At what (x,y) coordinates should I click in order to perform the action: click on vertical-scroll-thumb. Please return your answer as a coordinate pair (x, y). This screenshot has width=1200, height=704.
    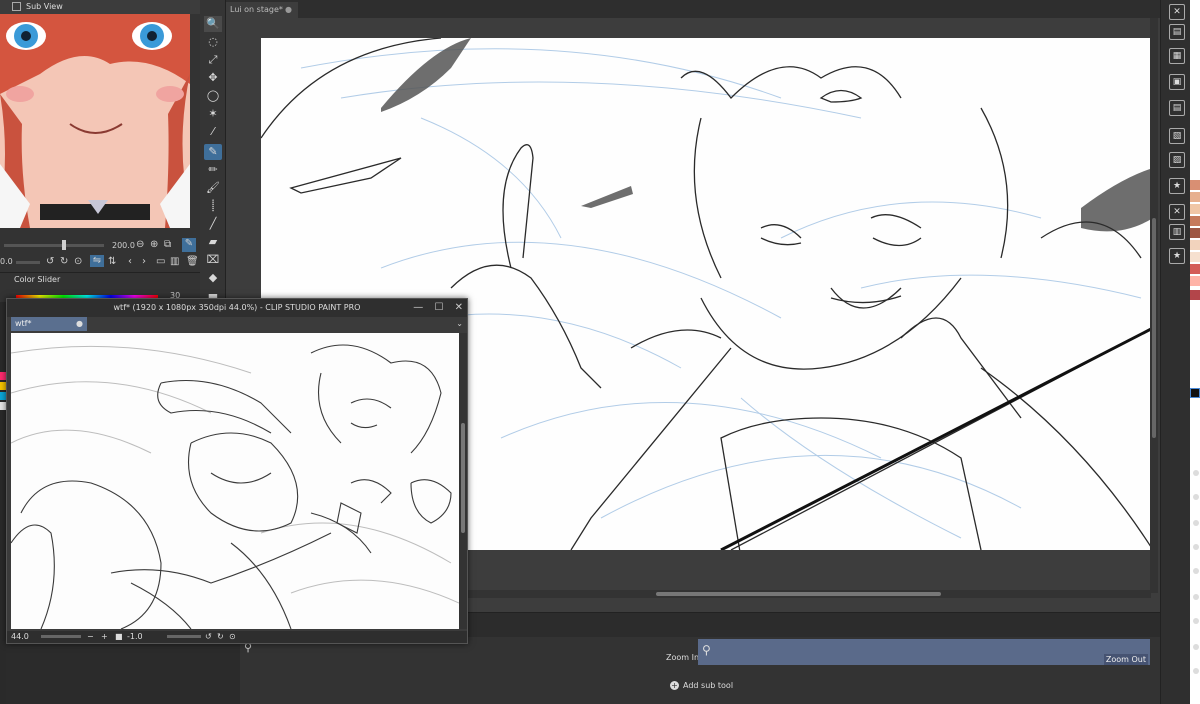
    Looking at the image, I should click on (1154, 328).